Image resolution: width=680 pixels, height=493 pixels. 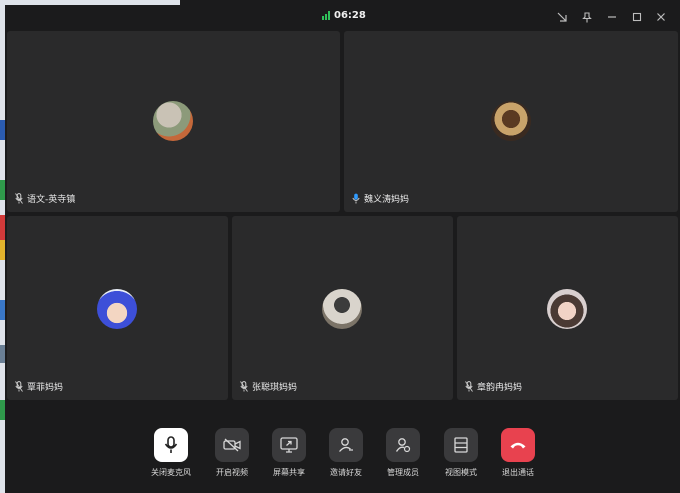 I want to click on invite-button-label: 邀请好友, so click(x=346, y=472).